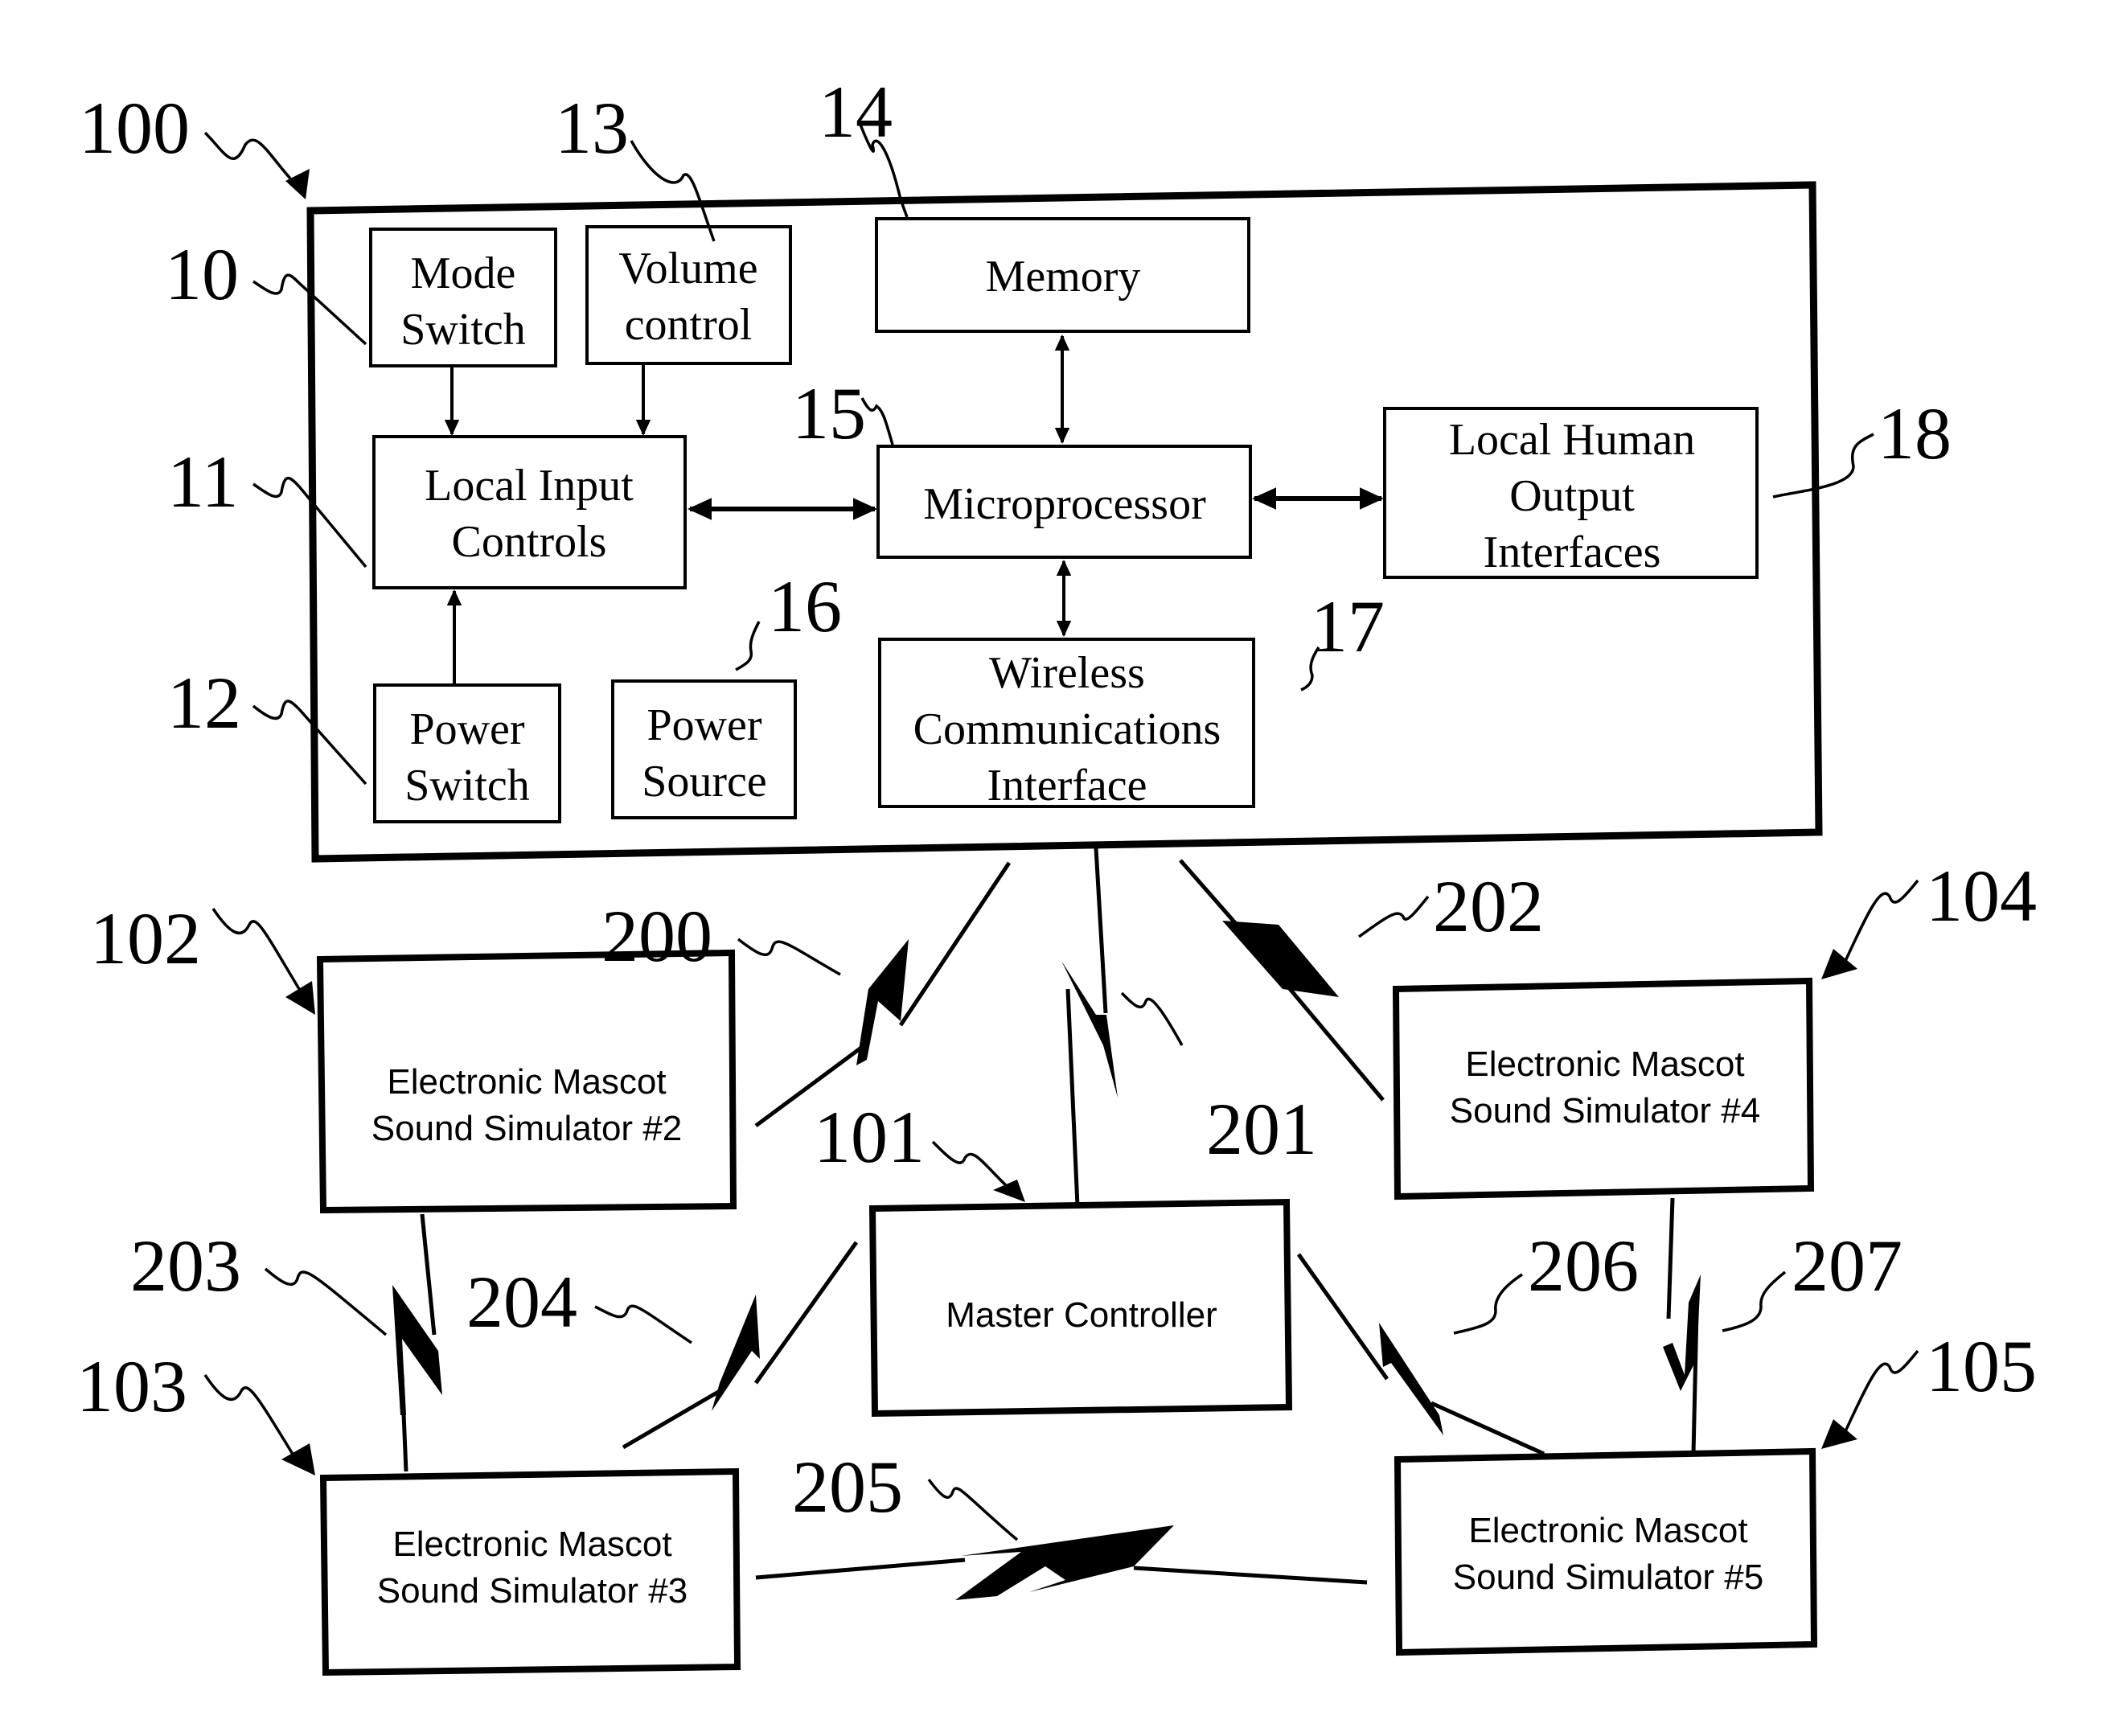 The image size is (2118, 1736). I want to click on ref-16: 16, so click(805, 606).